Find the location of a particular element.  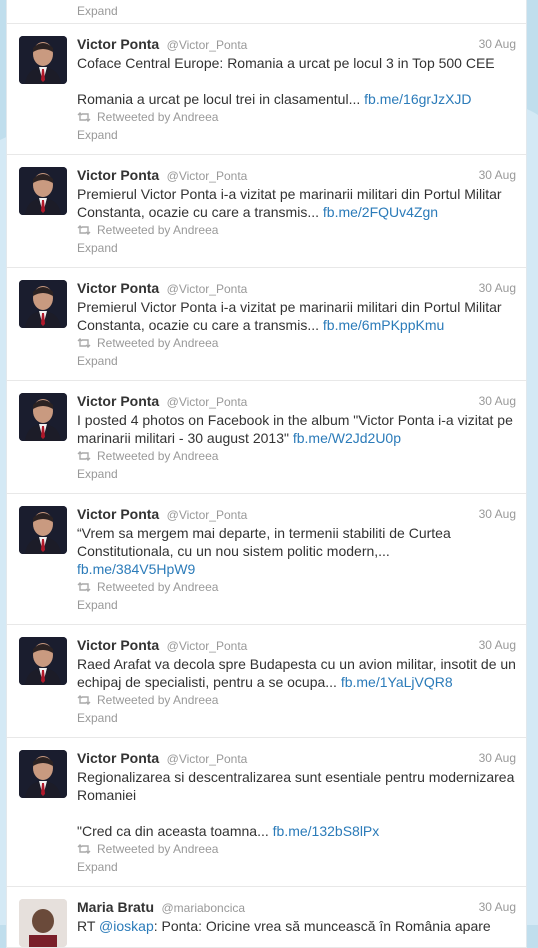

author-handle: @mariaboncica is located at coordinates (203, 908).